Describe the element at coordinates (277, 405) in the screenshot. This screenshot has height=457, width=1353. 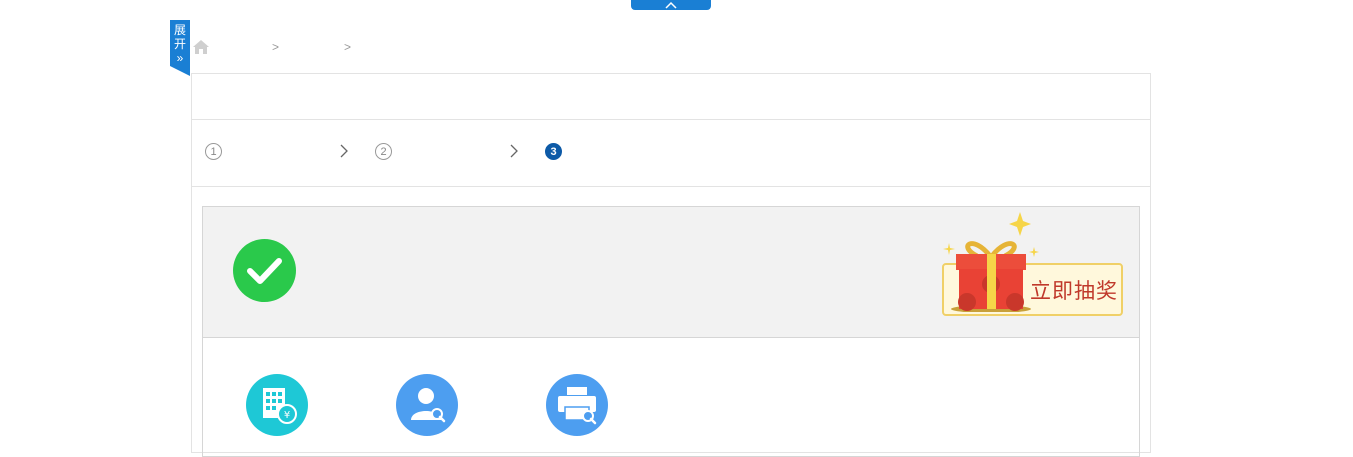
I see `building-payment-icon: ¥` at that location.